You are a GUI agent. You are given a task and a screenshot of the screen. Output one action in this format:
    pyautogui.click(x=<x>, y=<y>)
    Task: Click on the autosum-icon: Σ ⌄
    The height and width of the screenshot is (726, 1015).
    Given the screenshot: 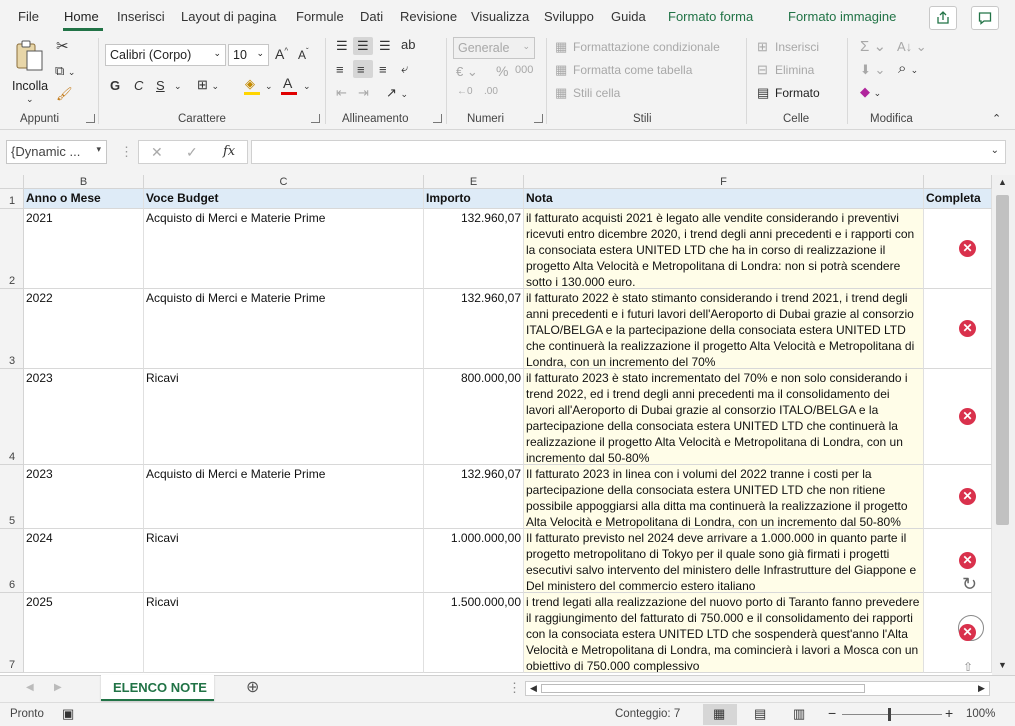 What is the action you would take?
    pyautogui.click(x=873, y=46)
    